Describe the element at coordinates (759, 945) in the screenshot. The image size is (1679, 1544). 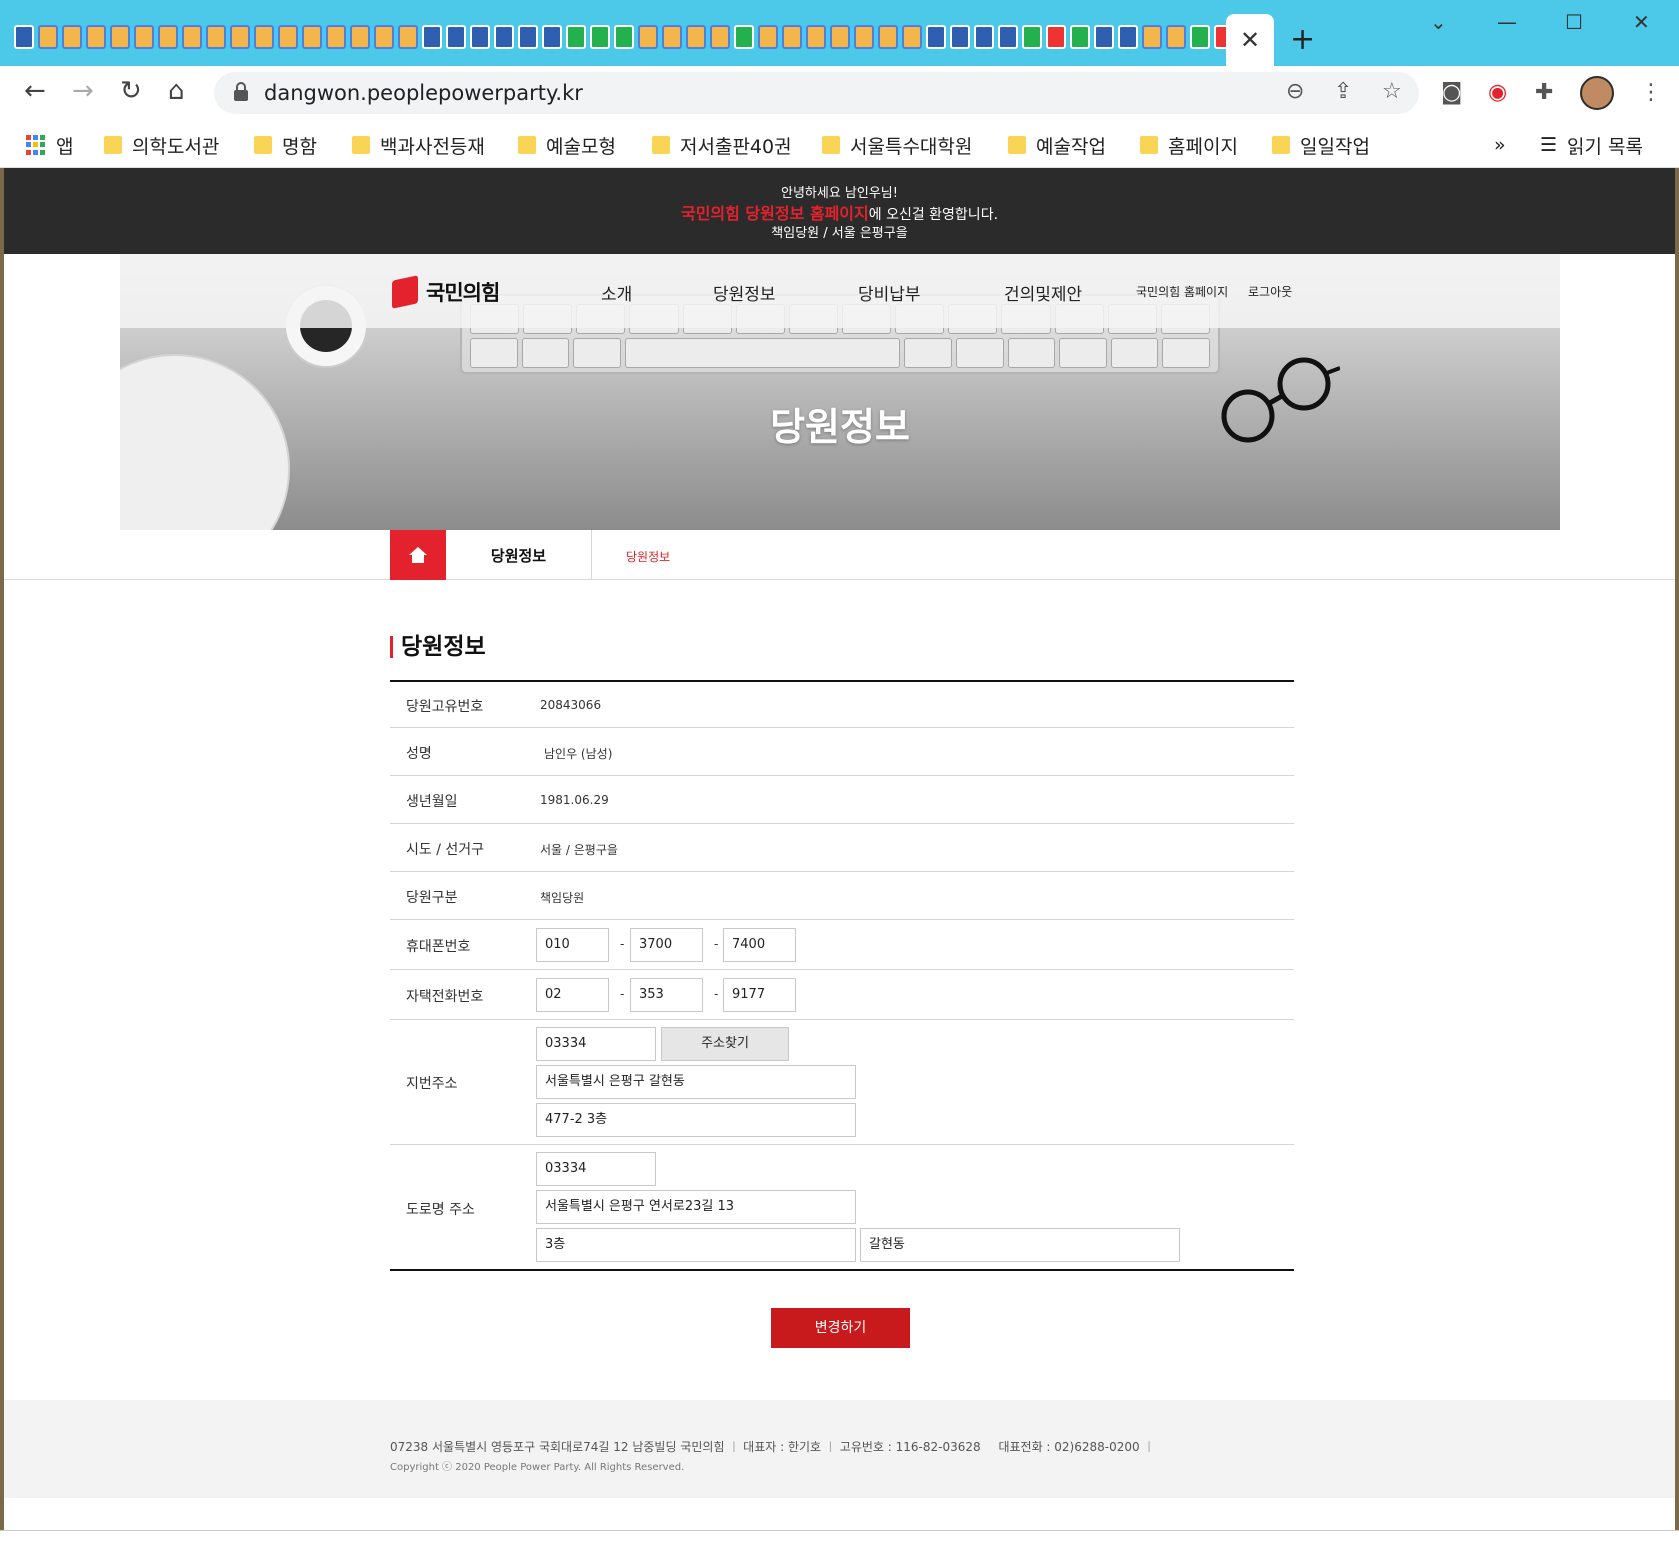
I see `mobile-part3-input: 7400` at that location.